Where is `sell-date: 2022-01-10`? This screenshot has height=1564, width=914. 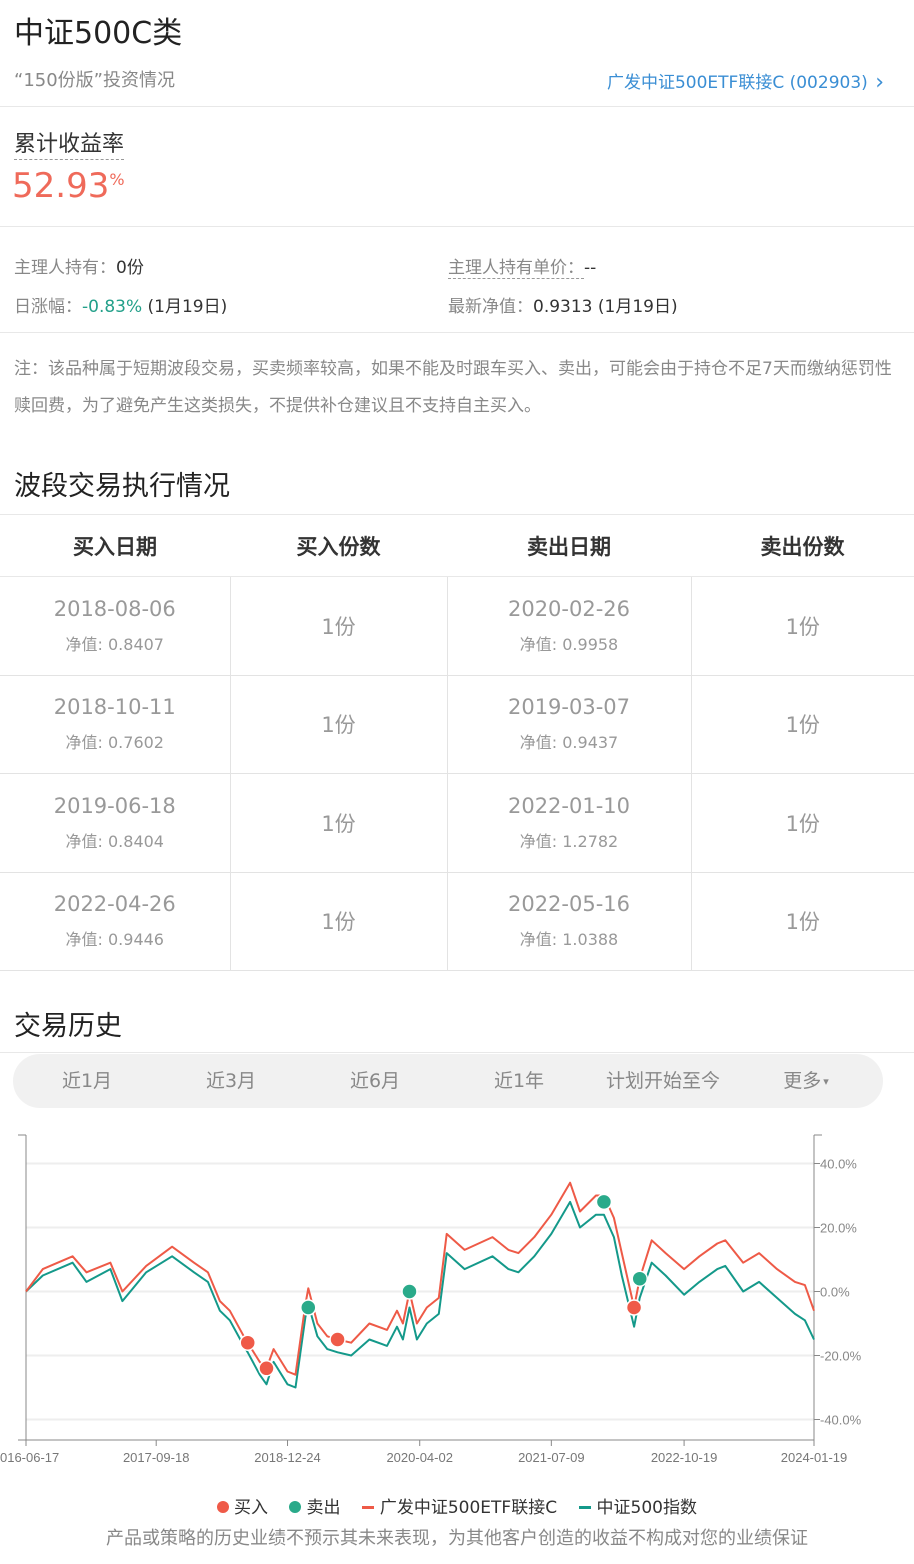 sell-date: 2022-01-10 is located at coordinates (569, 805).